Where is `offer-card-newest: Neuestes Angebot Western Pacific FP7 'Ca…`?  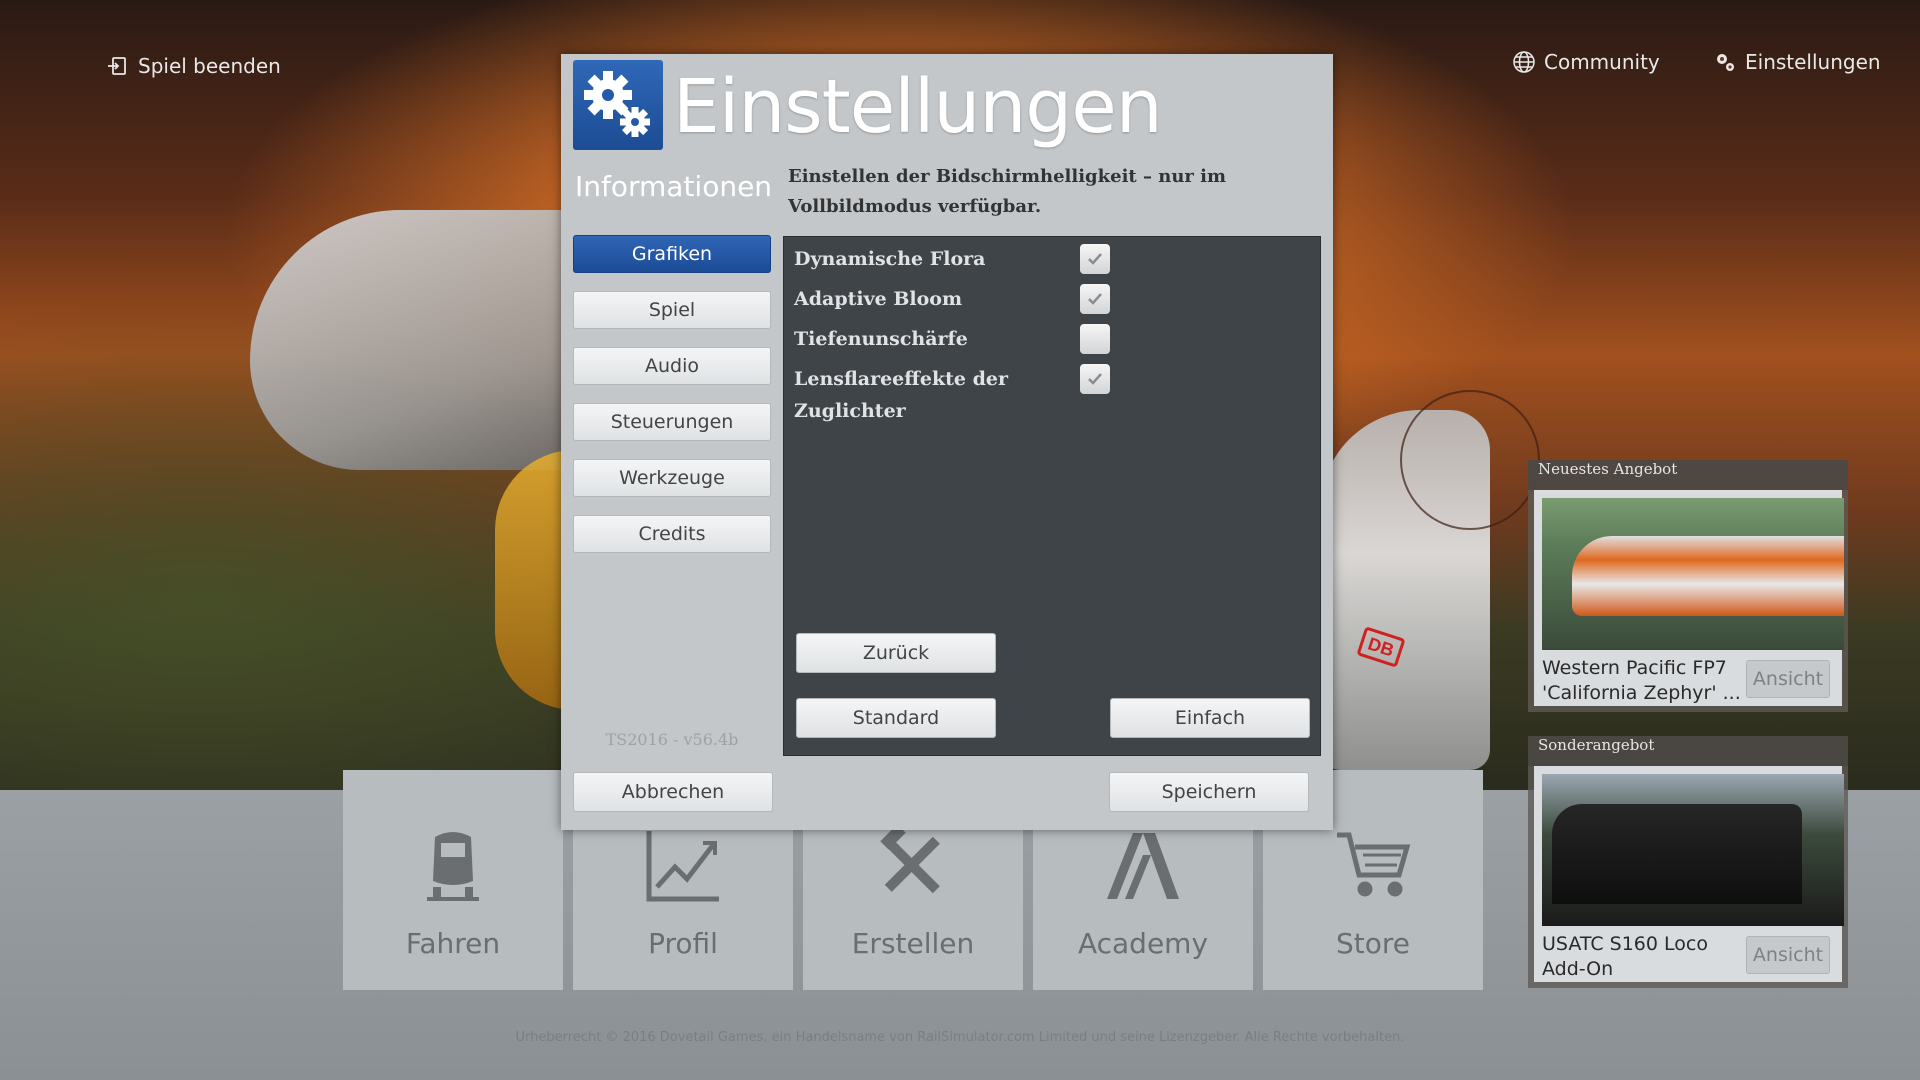 offer-card-newest: Neuestes Angebot Western Pacific FP7 'Ca… is located at coordinates (1688, 586).